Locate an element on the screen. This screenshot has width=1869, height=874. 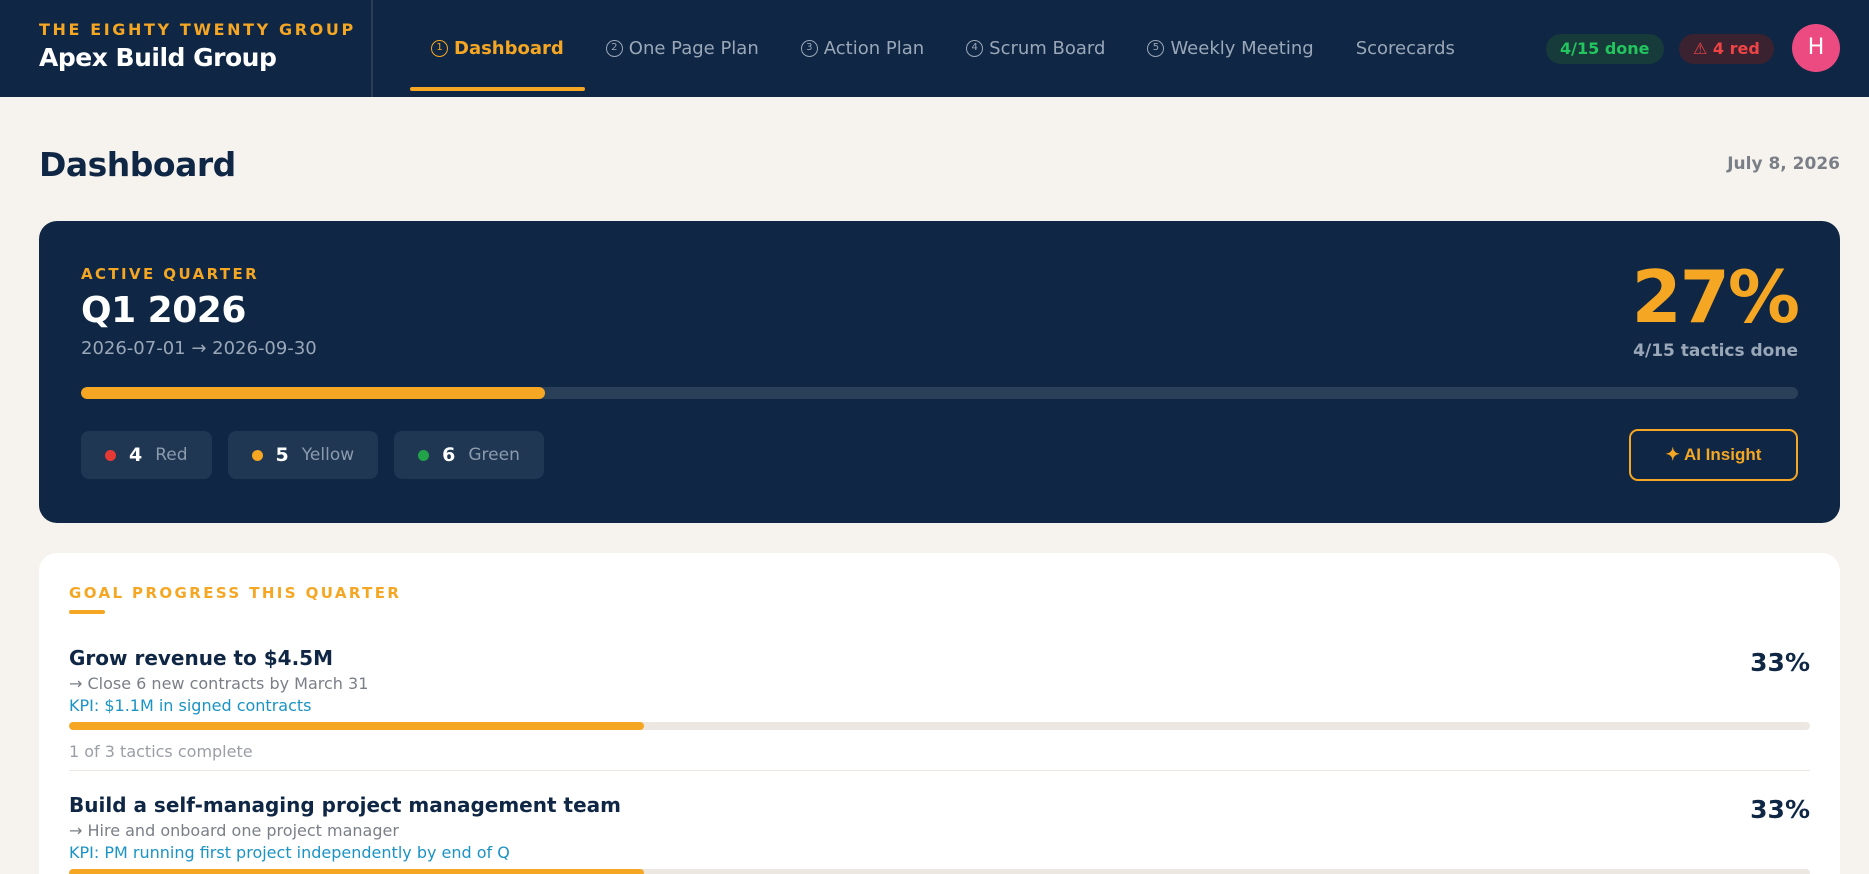
goal-title: Grow revenue to $4.5M is located at coordinates (201, 658).